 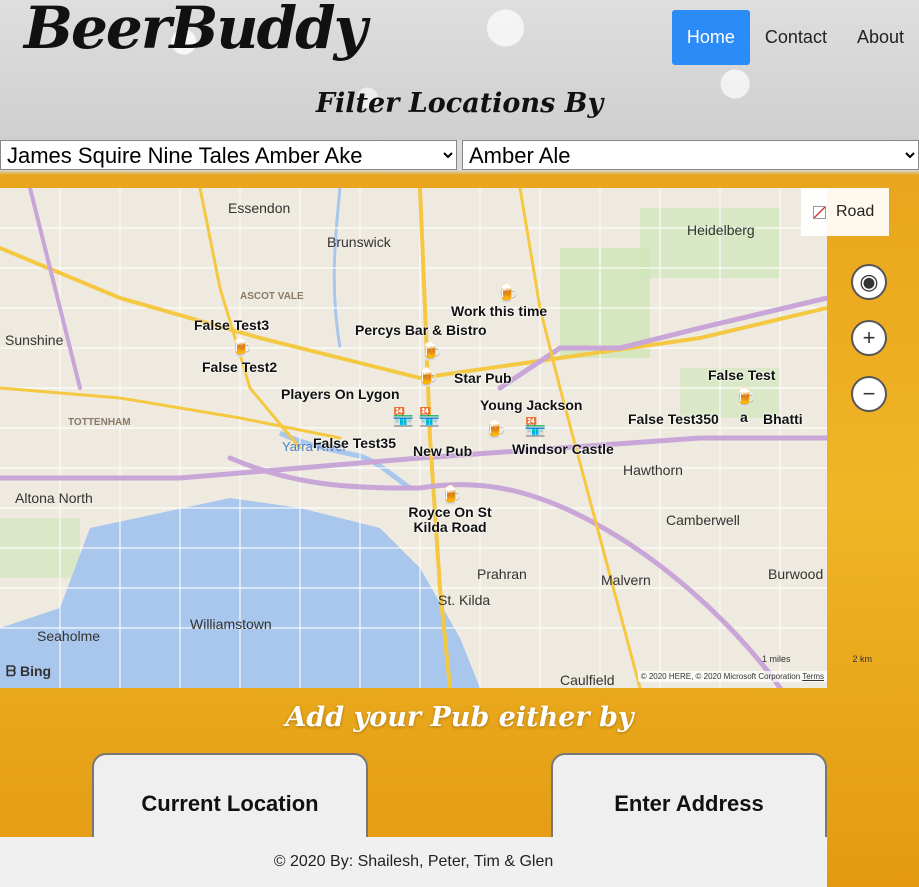 I want to click on bing-label: Bing, so click(x=36, y=671).